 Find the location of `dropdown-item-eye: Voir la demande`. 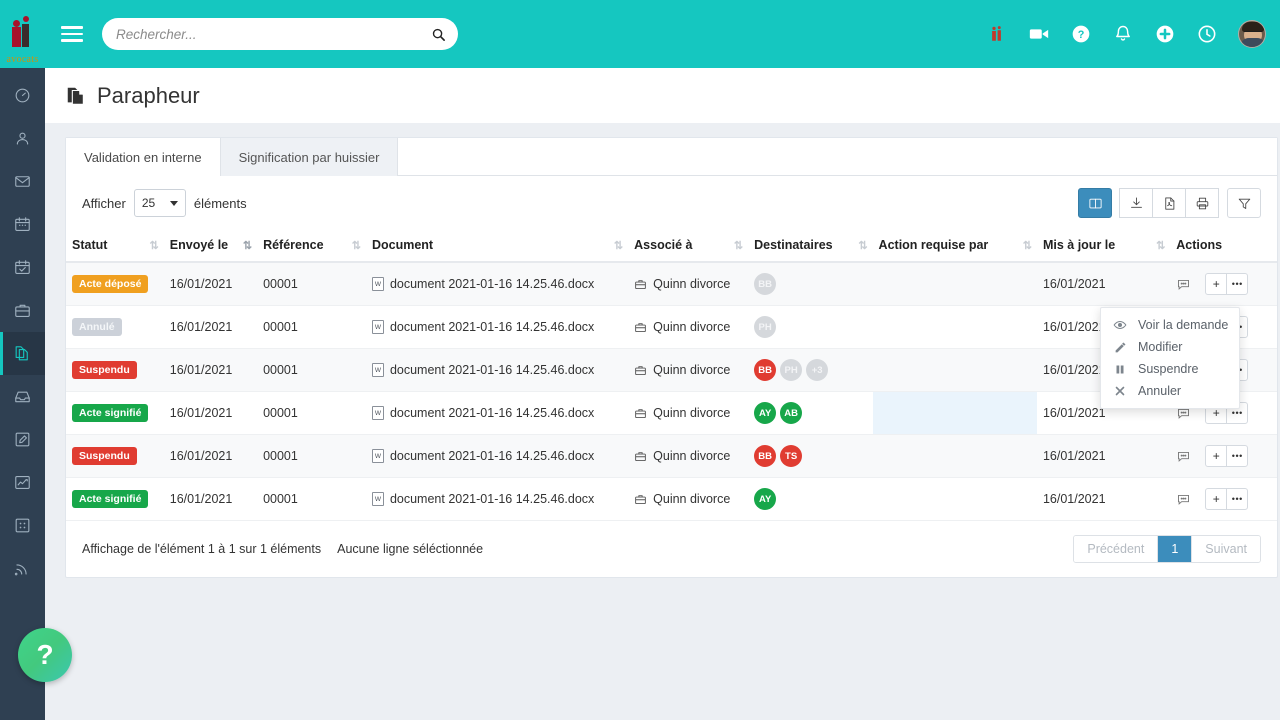

dropdown-item-eye: Voir la demande is located at coordinates (1170, 325).